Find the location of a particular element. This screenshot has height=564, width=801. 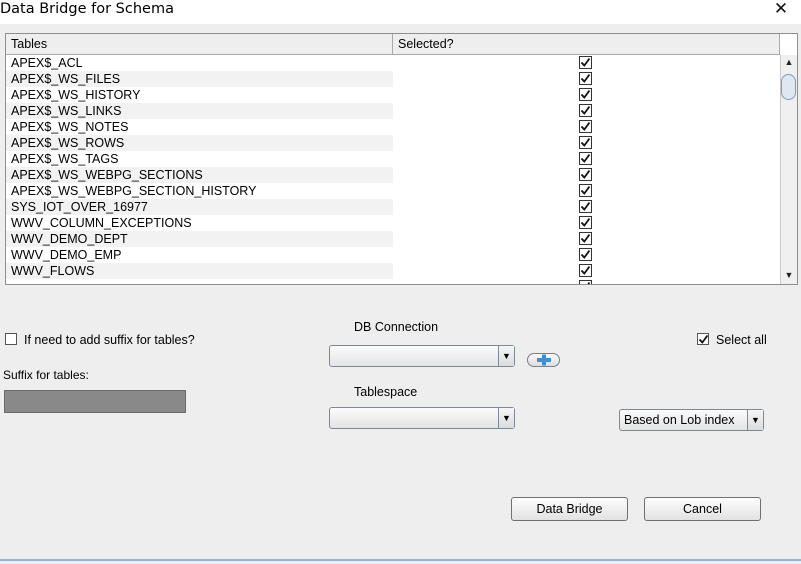

table-row: APEX$_WS_ROWS is located at coordinates (393, 143).